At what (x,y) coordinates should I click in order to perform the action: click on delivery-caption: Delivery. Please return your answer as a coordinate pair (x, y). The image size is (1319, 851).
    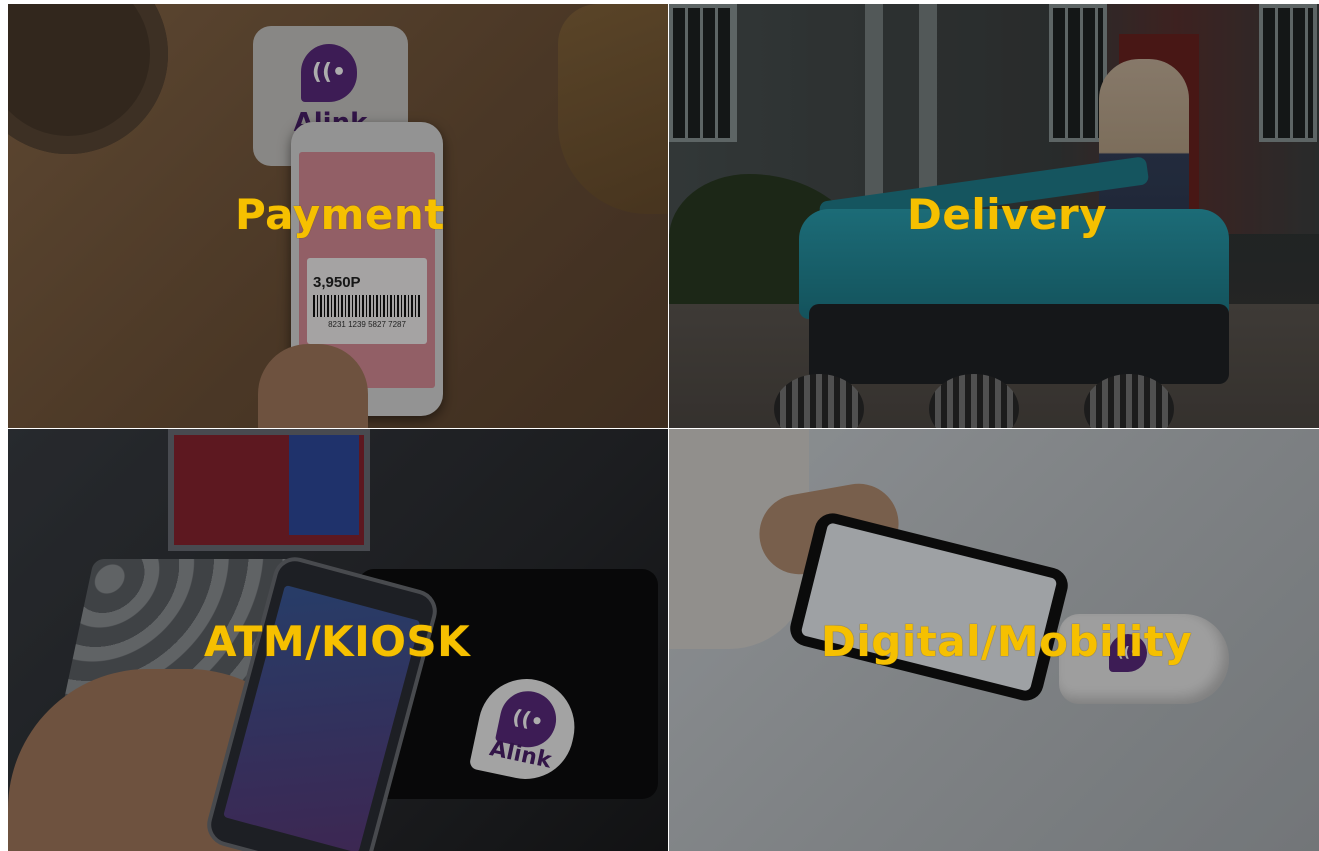
    Looking at the image, I should click on (1007, 214).